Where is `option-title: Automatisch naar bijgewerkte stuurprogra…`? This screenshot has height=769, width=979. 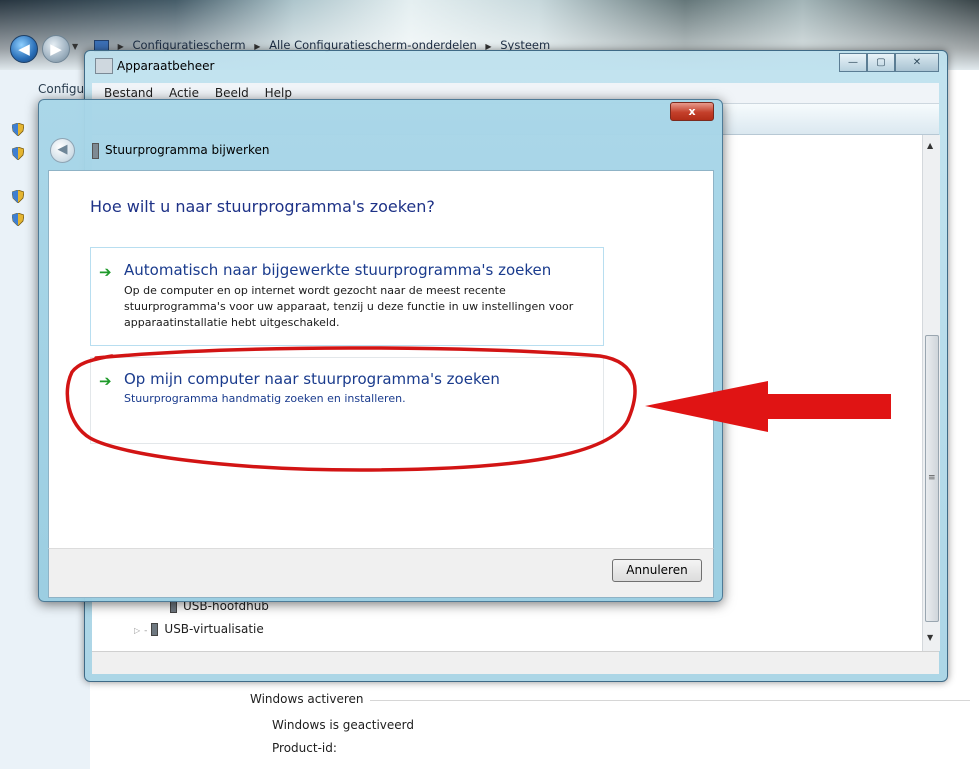 option-title: Automatisch naar bijgewerkte stuurprogra… is located at coordinates (338, 270).